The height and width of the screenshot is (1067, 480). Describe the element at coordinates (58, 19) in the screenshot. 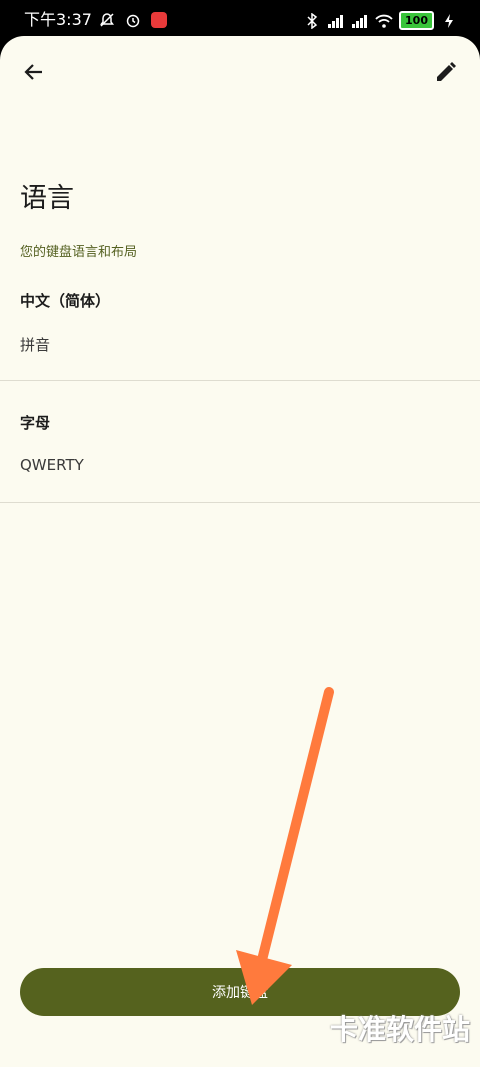

I see `status-time: 下午3:37` at that location.